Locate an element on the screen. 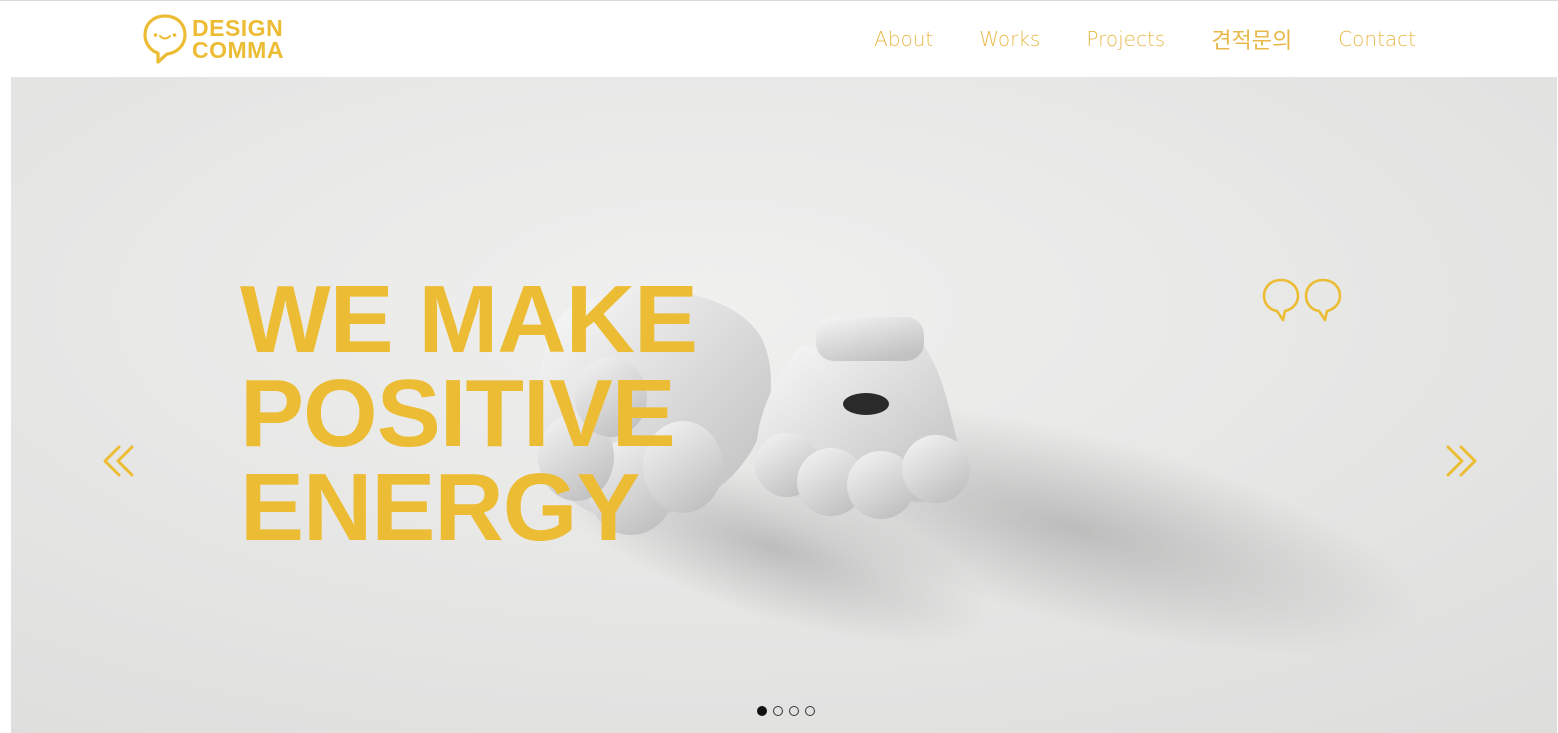 Image resolution: width=1558 pixels, height=733 pixels. logo-line-1: DESIGN is located at coordinates (238, 28).